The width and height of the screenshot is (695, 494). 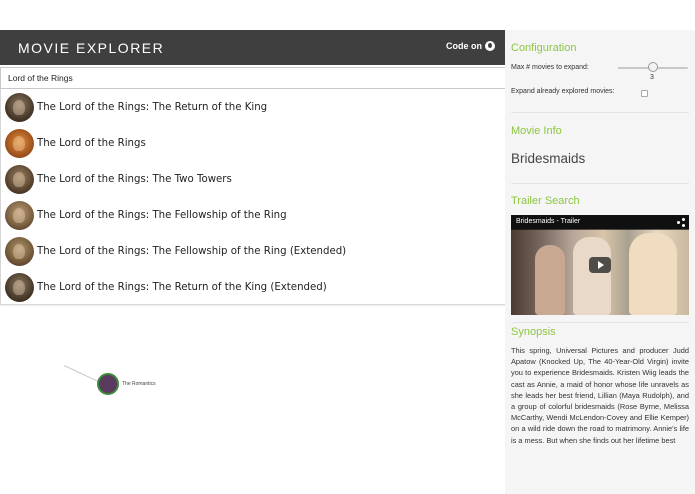 What do you see at coordinates (653, 67) in the screenshot?
I see `slider-handle` at bounding box center [653, 67].